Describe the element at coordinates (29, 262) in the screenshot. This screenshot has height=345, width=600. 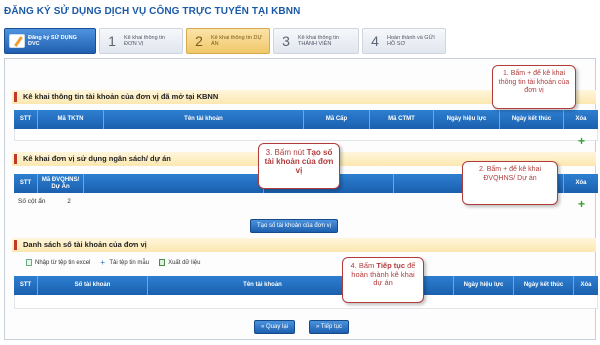
I see `excel-icon` at that location.